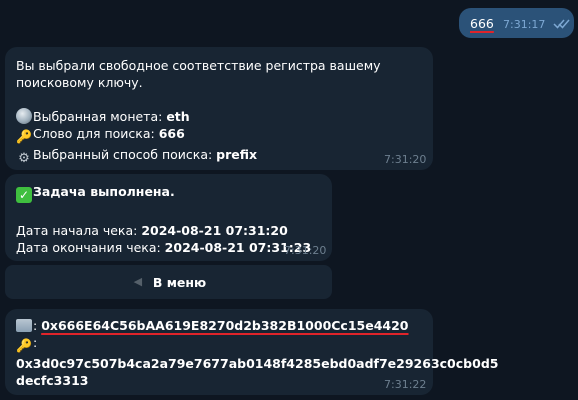 The height and width of the screenshot is (400, 578). What do you see at coordinates (214, 230) in the screenshot?
I see `check-start-value: 2024-08-21 07:31:20` at bounding box center [214, 230].